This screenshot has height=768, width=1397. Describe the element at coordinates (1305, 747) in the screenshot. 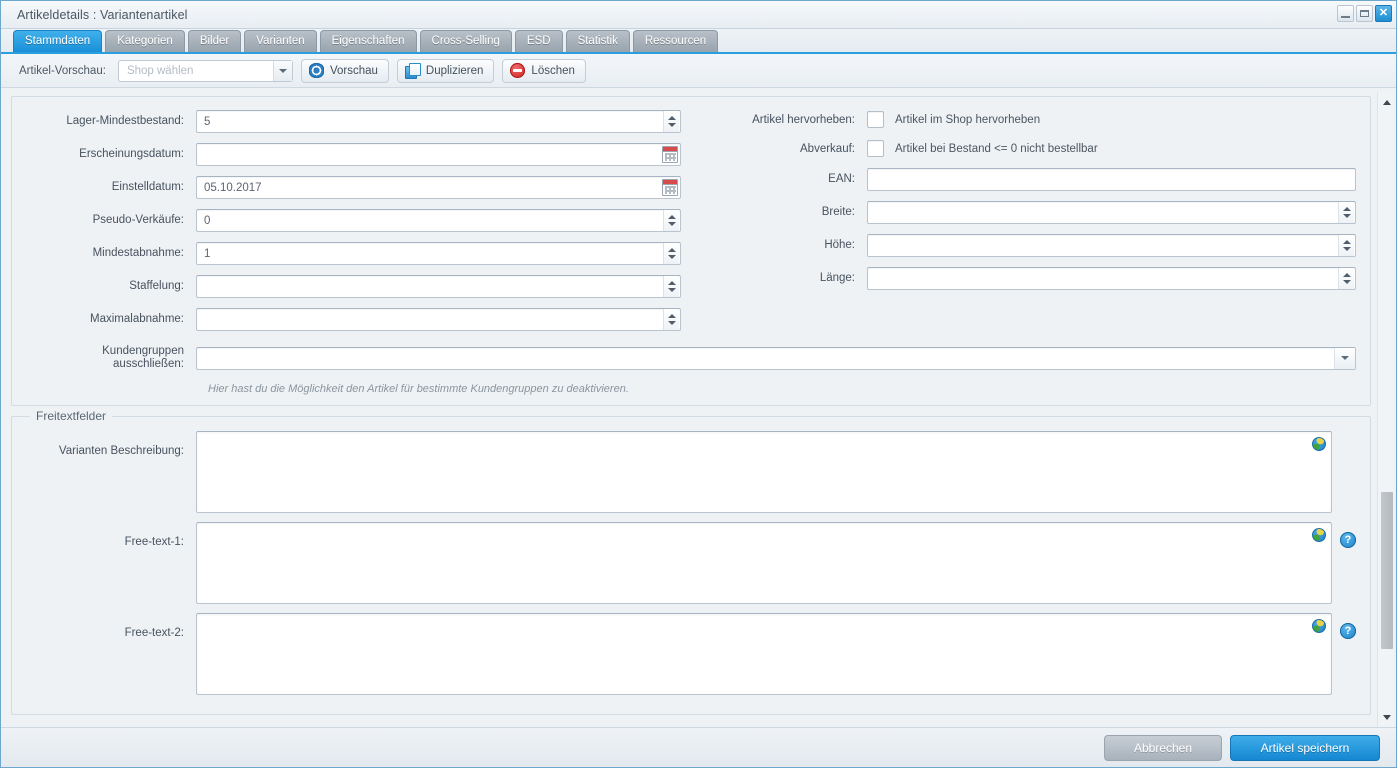

I see `save-article-button: Artikel speichern` at that location.